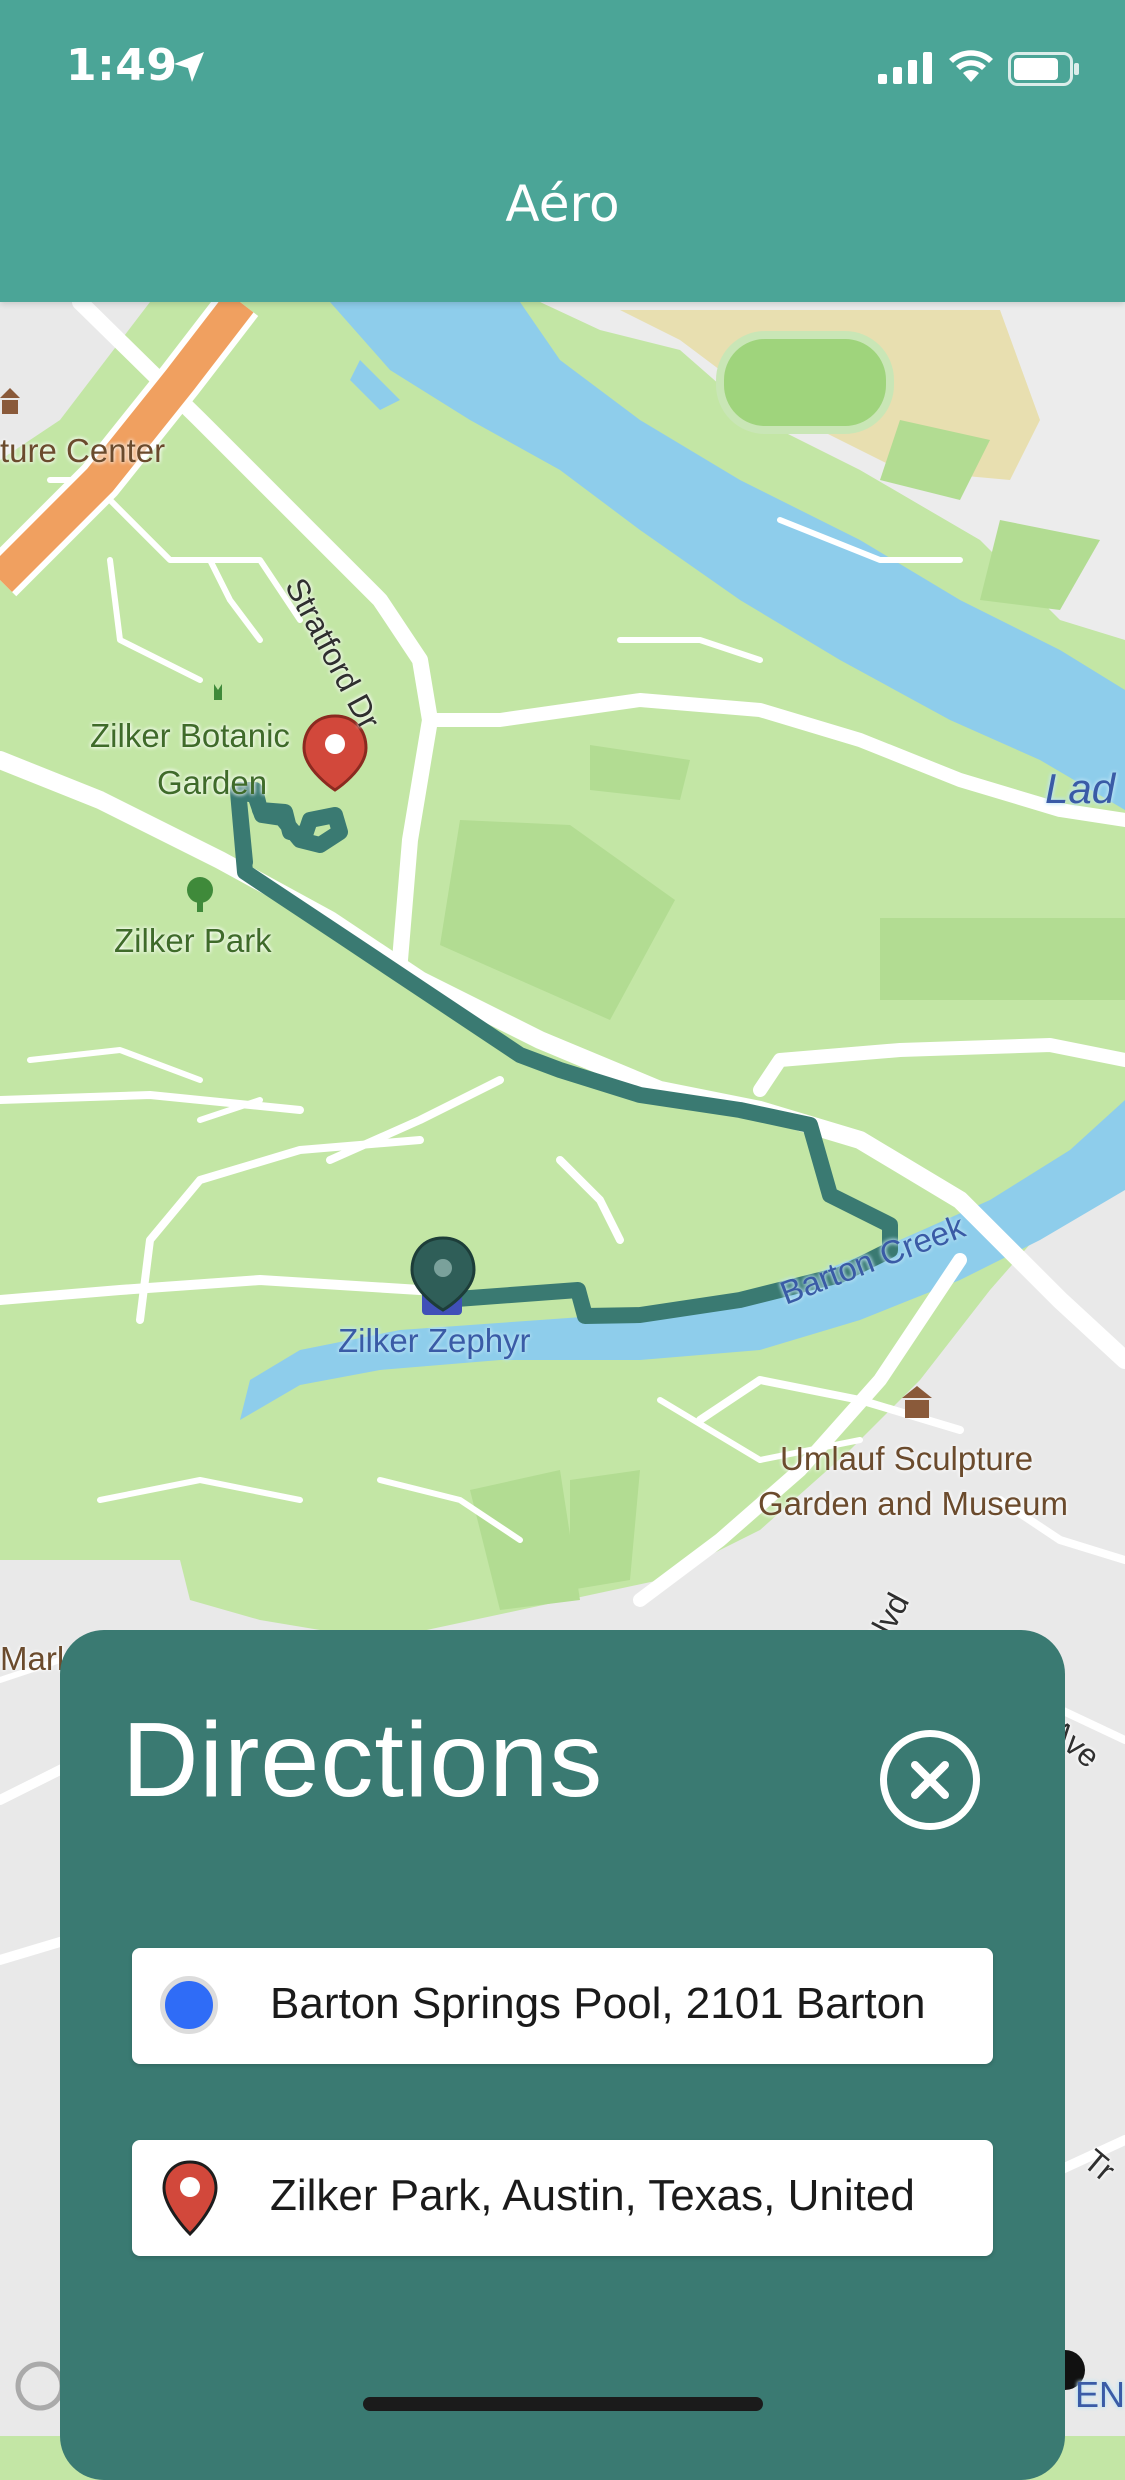 Image resolution: width=1125 pixels, height=2480 pixels. What do you see at coordinates (1043, 69) in the screenshot?
I see `battery-icon` at bounding box center [1043, 69].